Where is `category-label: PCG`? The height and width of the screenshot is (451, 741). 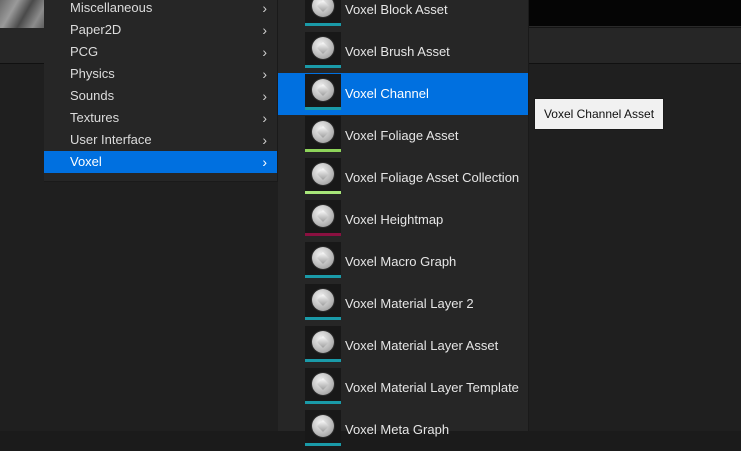 category-label: PCG is located at coordinates (84, 51).